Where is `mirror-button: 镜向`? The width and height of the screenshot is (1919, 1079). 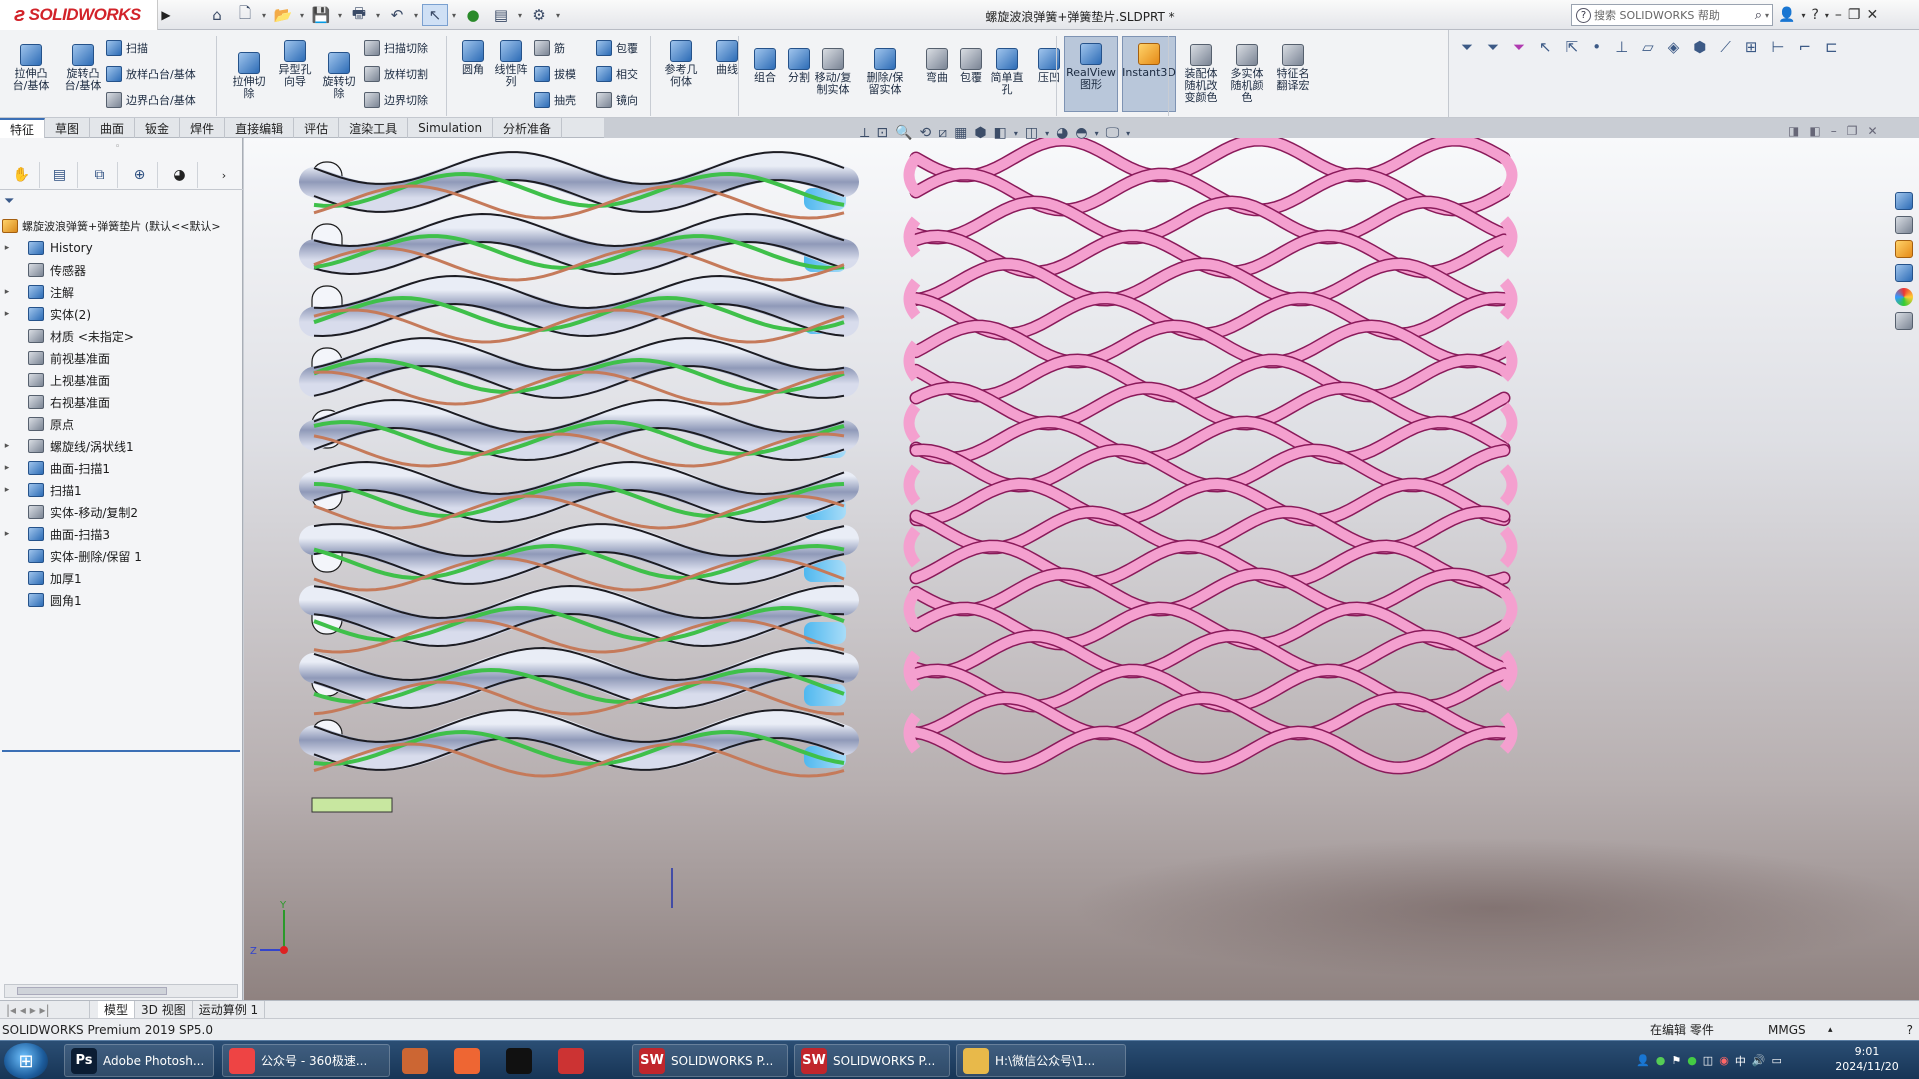
mirror-button: 镜向 is located at coordinates (617, 100).